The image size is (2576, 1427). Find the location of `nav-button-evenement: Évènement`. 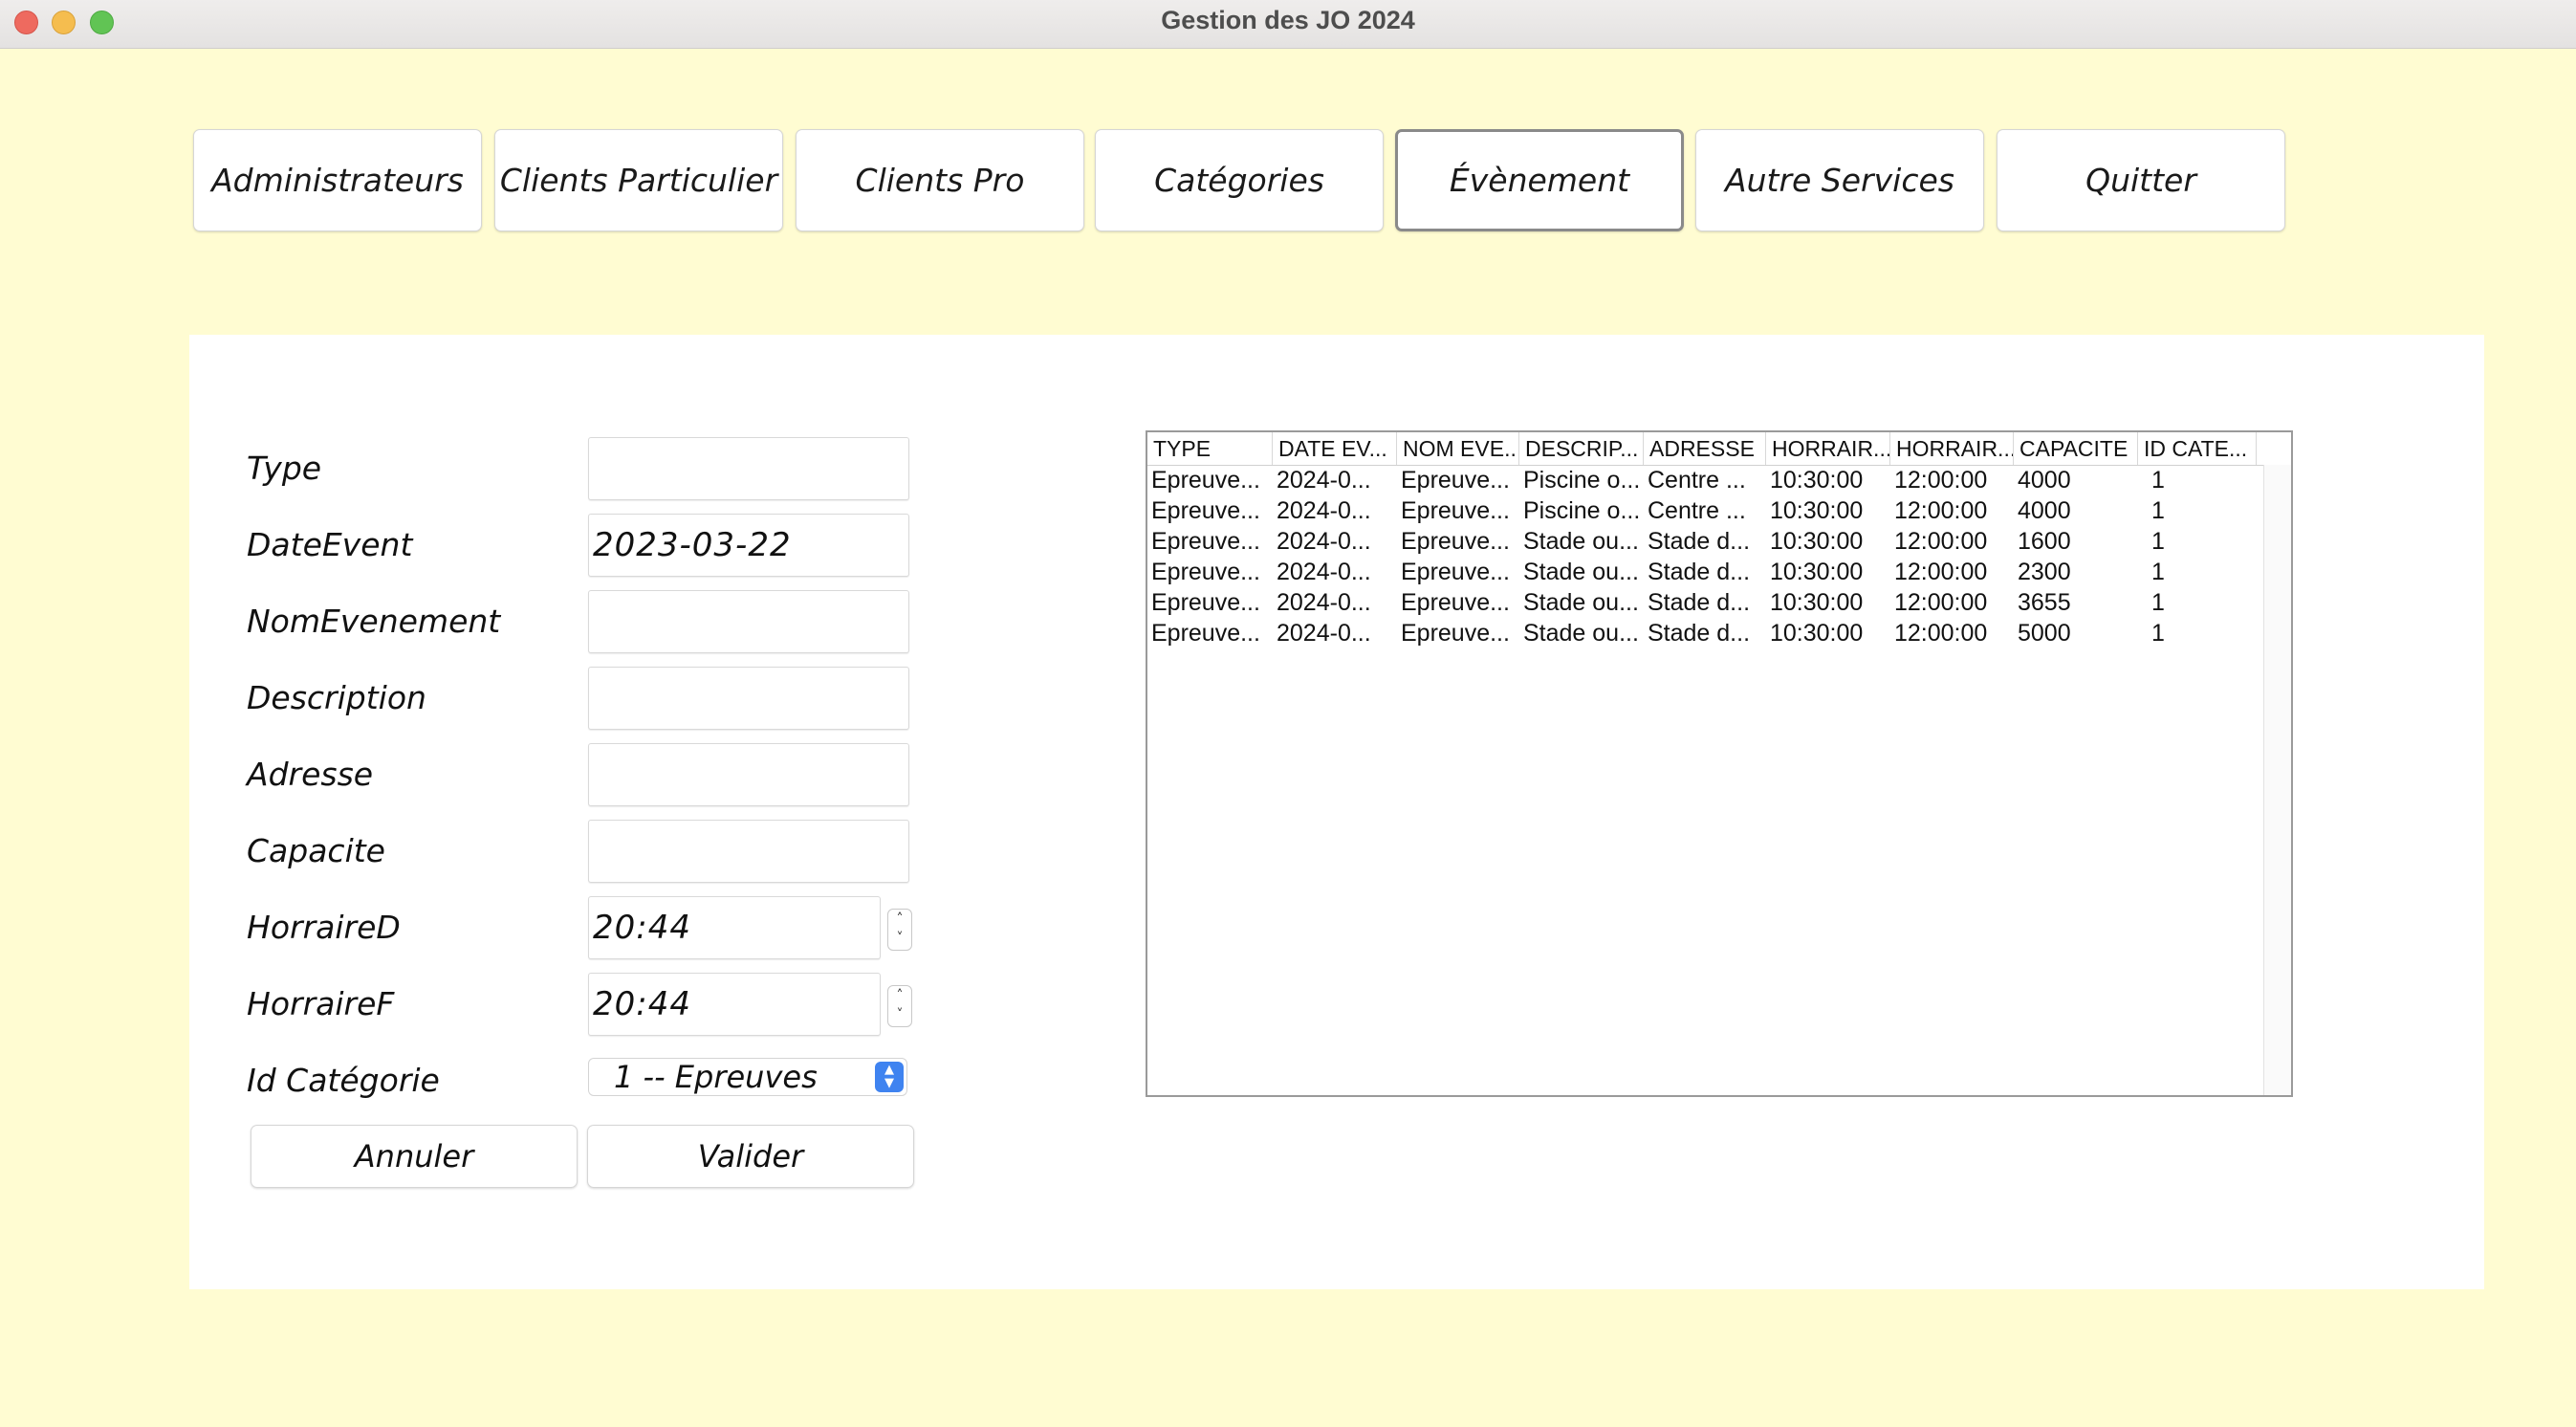

nav-button-evenement: Évènement is located at coordinates (1539, 180).